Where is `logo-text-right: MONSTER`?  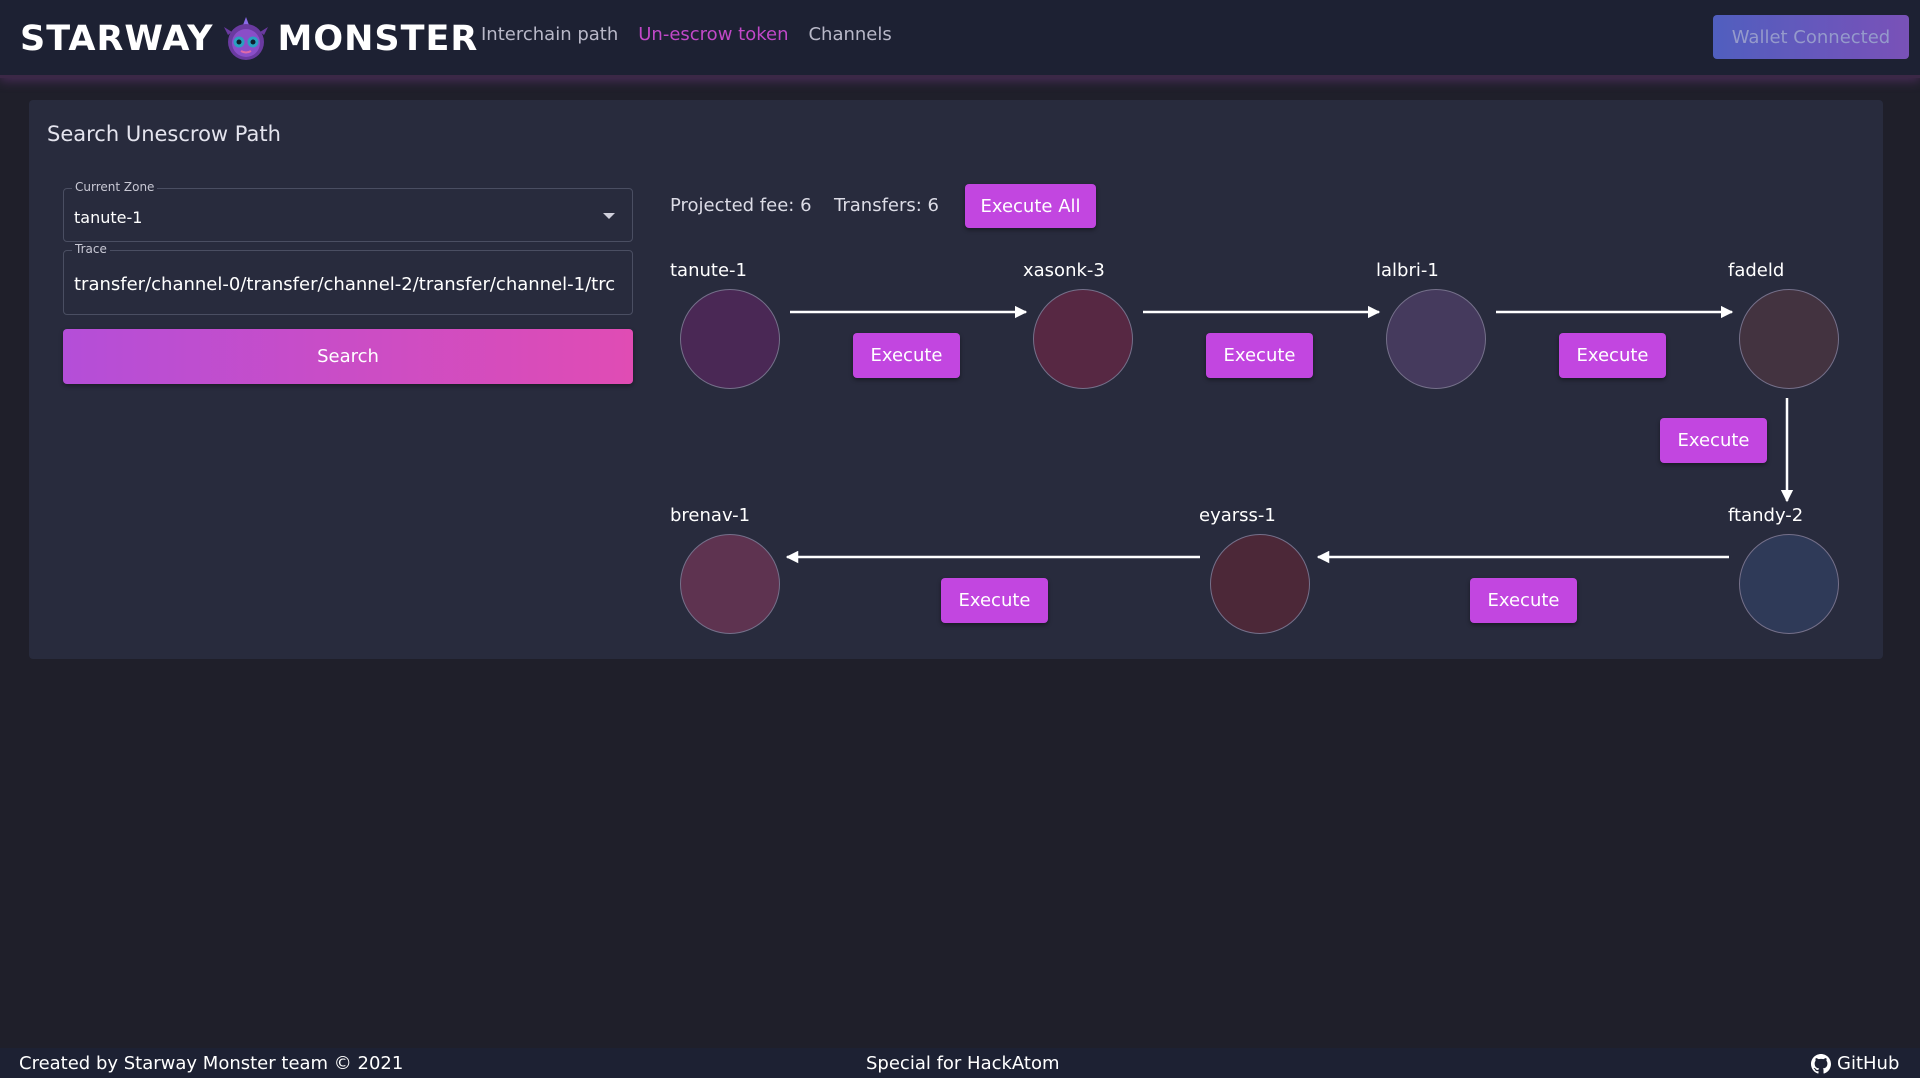 logo-text-right: MONSTER is located at coordinates (378, 39).